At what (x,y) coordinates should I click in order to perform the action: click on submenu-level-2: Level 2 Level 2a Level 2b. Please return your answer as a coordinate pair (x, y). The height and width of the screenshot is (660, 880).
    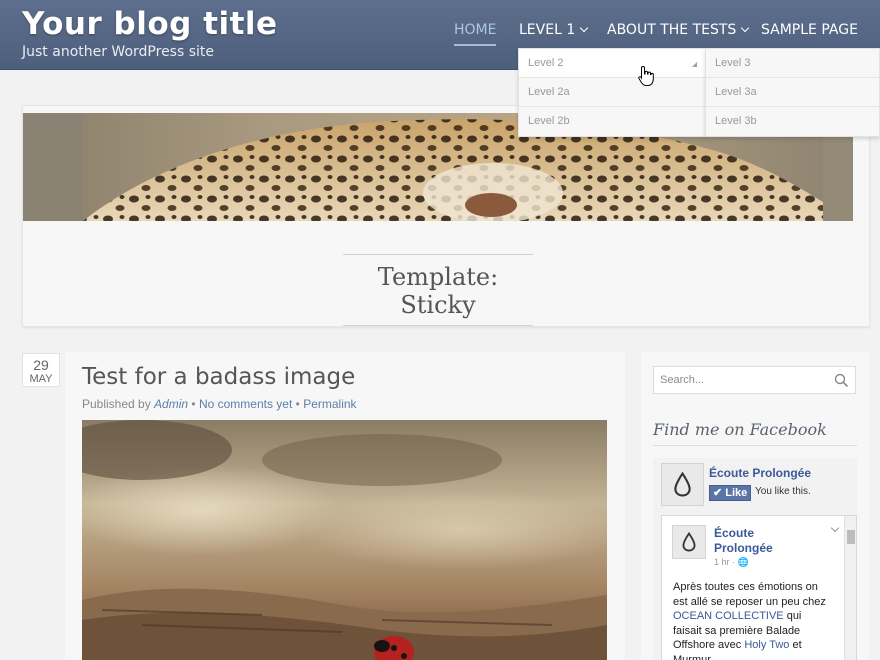
    Looking at the image, I should click on (612, 92).